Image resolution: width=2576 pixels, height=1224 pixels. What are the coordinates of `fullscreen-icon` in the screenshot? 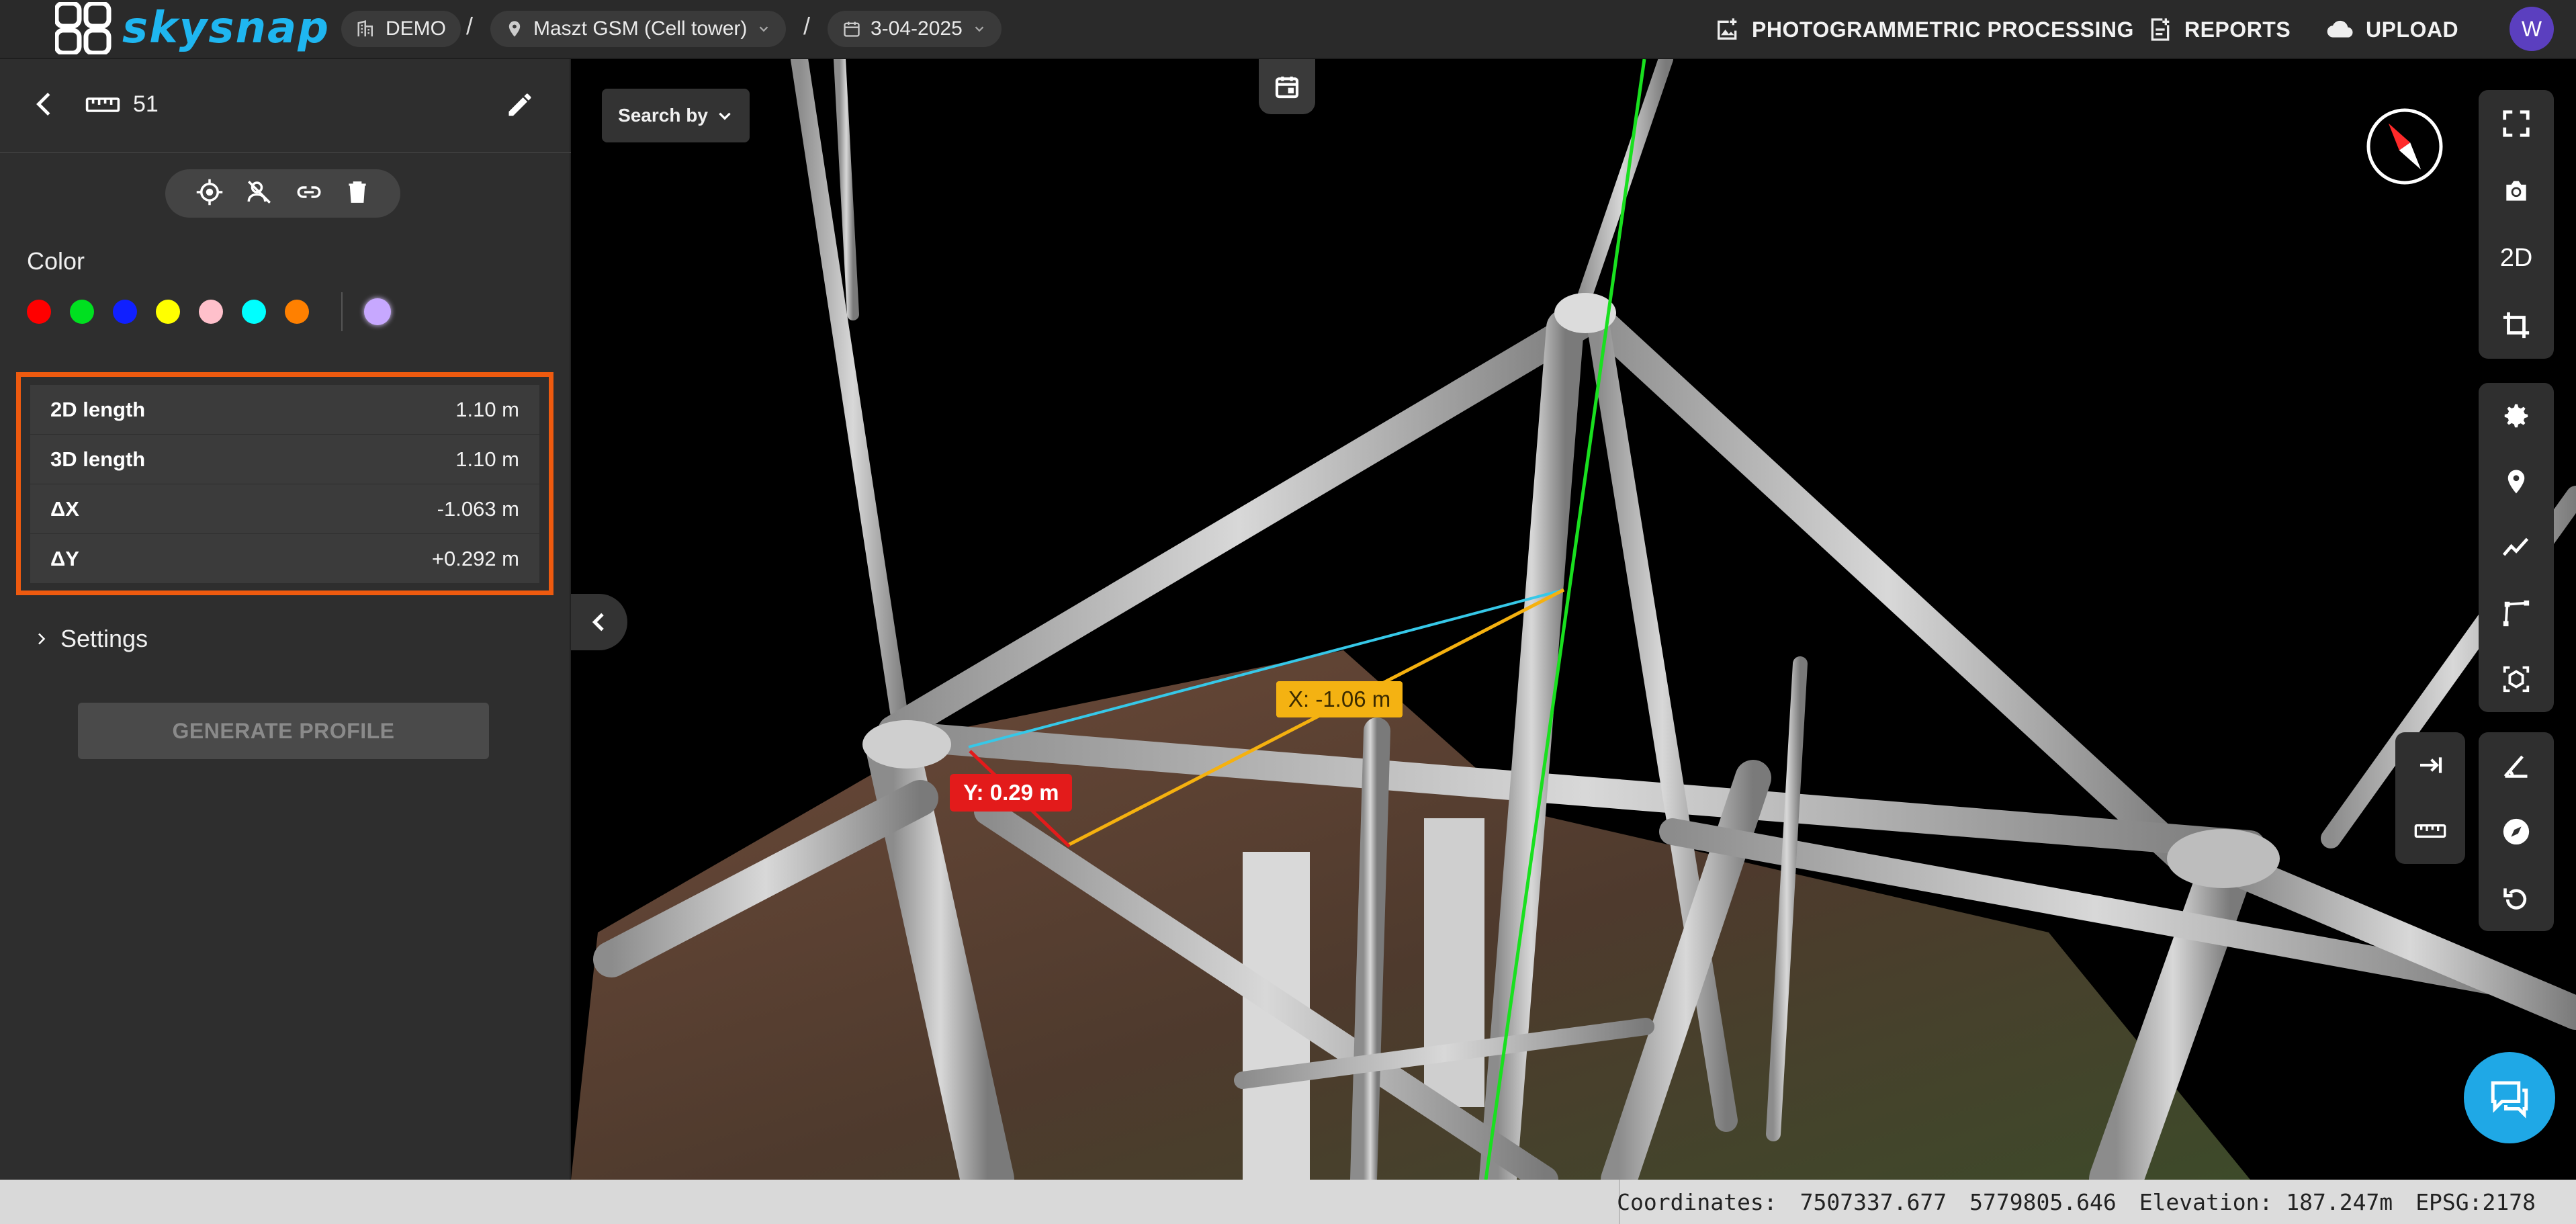 It's located at (2517, 124).